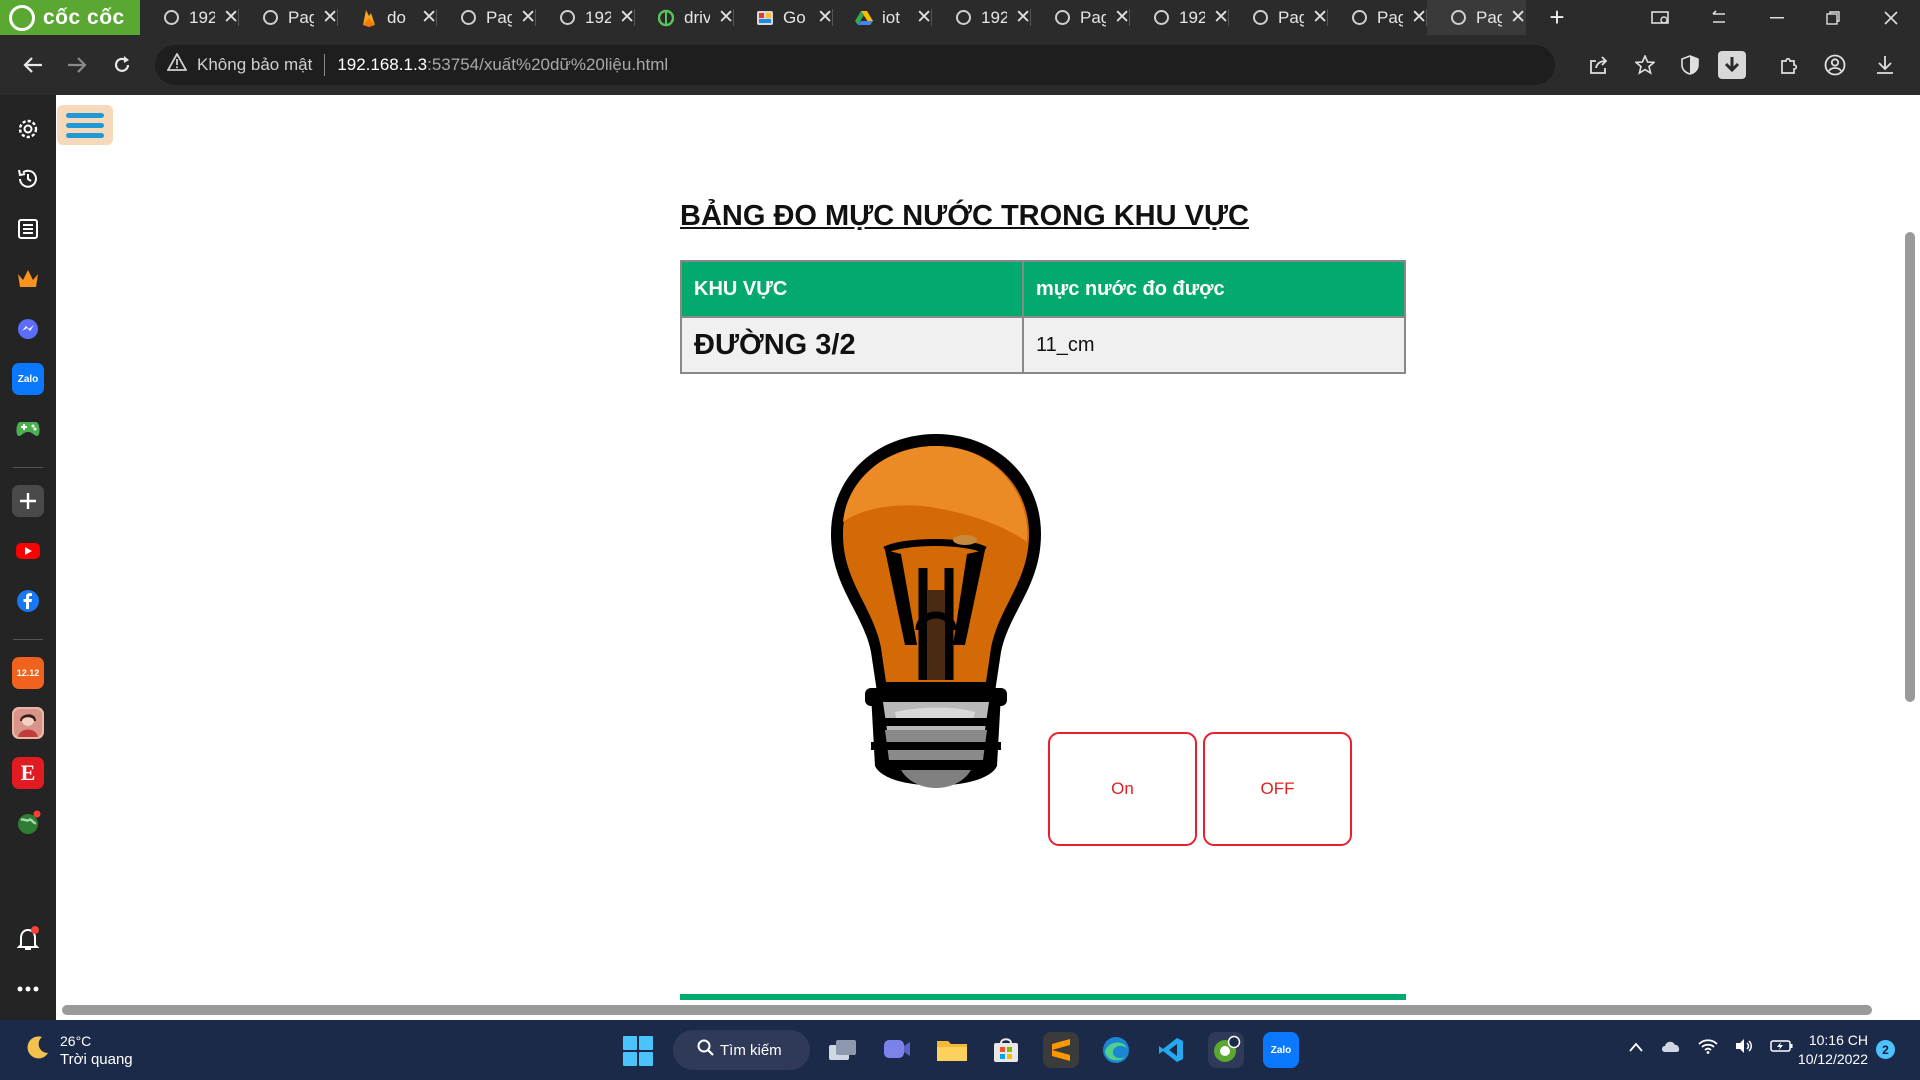 The image size is (1920, 1080). Describe the element at coordinates (548, 64) in the screenshot. I see `url-path: :53754/xuất%20dữ%20liệu.html` at that location.